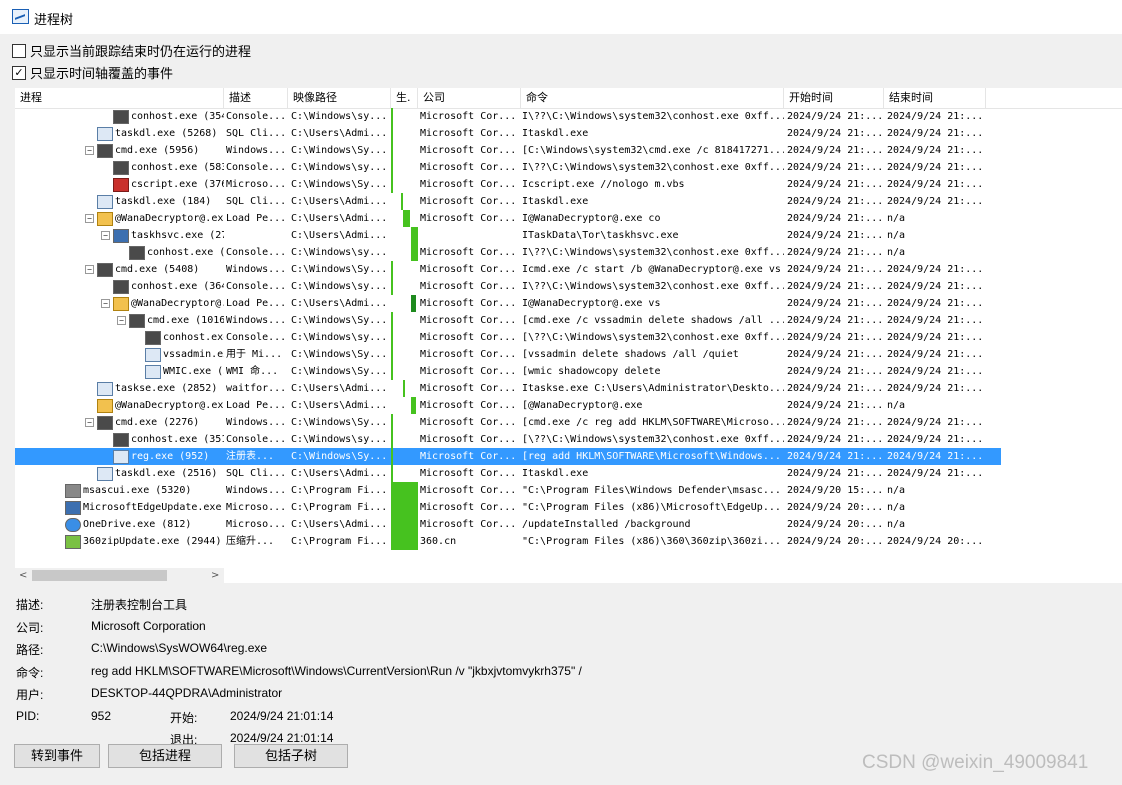  Describe the element at coordinates (119, 490) in the screenshot. I see `tree-row: msascui.exe (5320)` at that location.